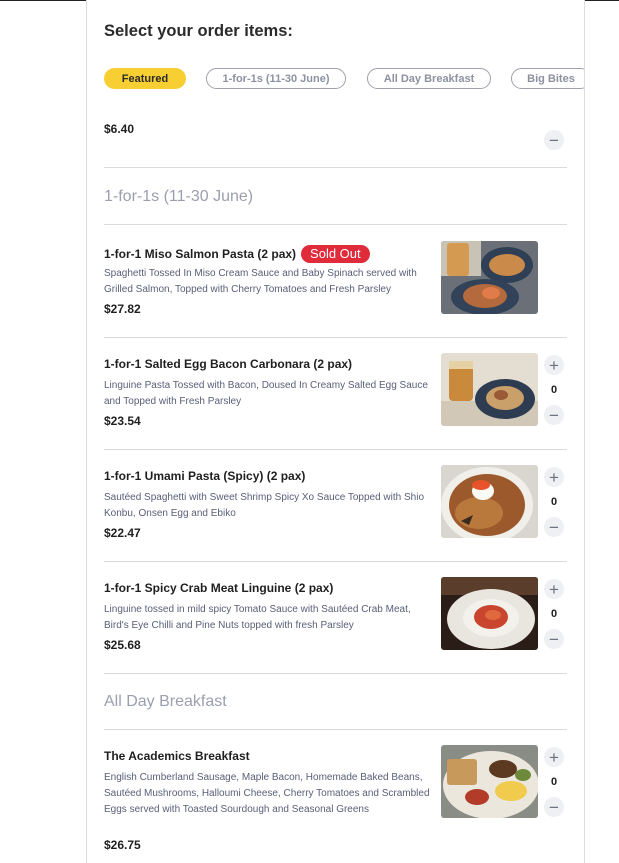 This screenshot has height=863, width=619. What do you see at coordinates (179, 196) in the screenshot?
I see `section-title-1-for-1s: 1-for-1s (11-30 June)` at bounding box center [179, 196].